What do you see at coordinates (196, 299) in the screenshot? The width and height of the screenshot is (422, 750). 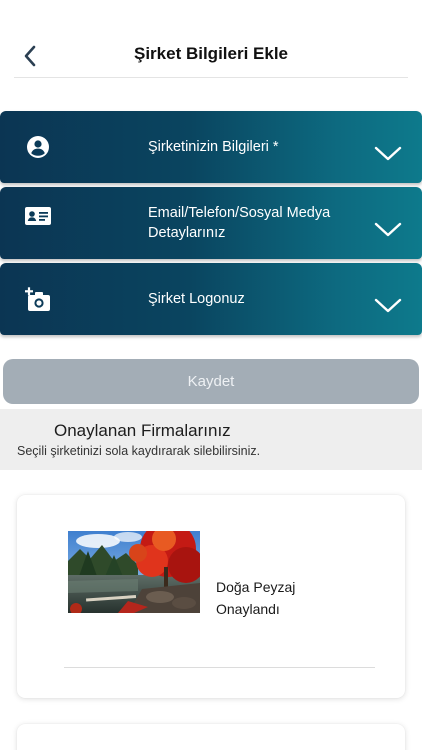 I see `section-label: Şirket Logonuz` at bounding box center [196, 299].